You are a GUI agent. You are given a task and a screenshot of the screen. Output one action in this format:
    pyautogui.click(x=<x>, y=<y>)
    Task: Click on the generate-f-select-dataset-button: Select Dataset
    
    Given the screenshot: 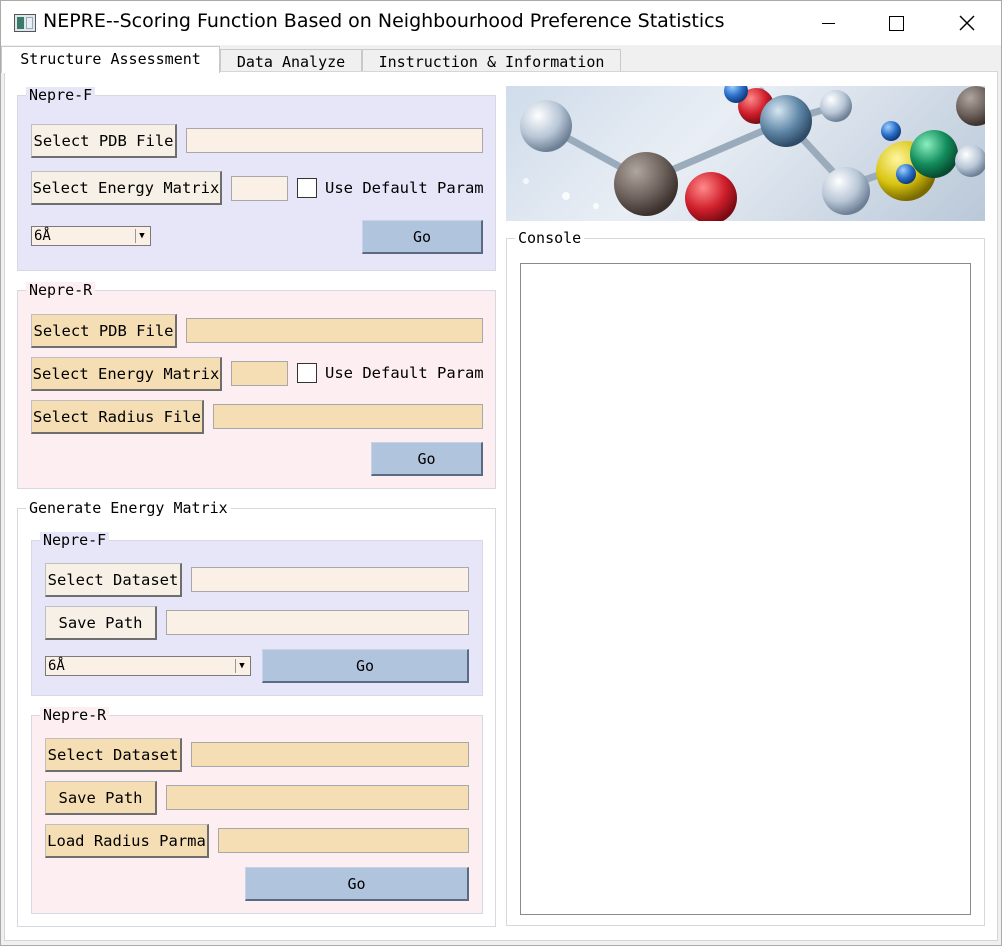 What is the action you would take?
    pyautogui.click(x=113, y=580)
    